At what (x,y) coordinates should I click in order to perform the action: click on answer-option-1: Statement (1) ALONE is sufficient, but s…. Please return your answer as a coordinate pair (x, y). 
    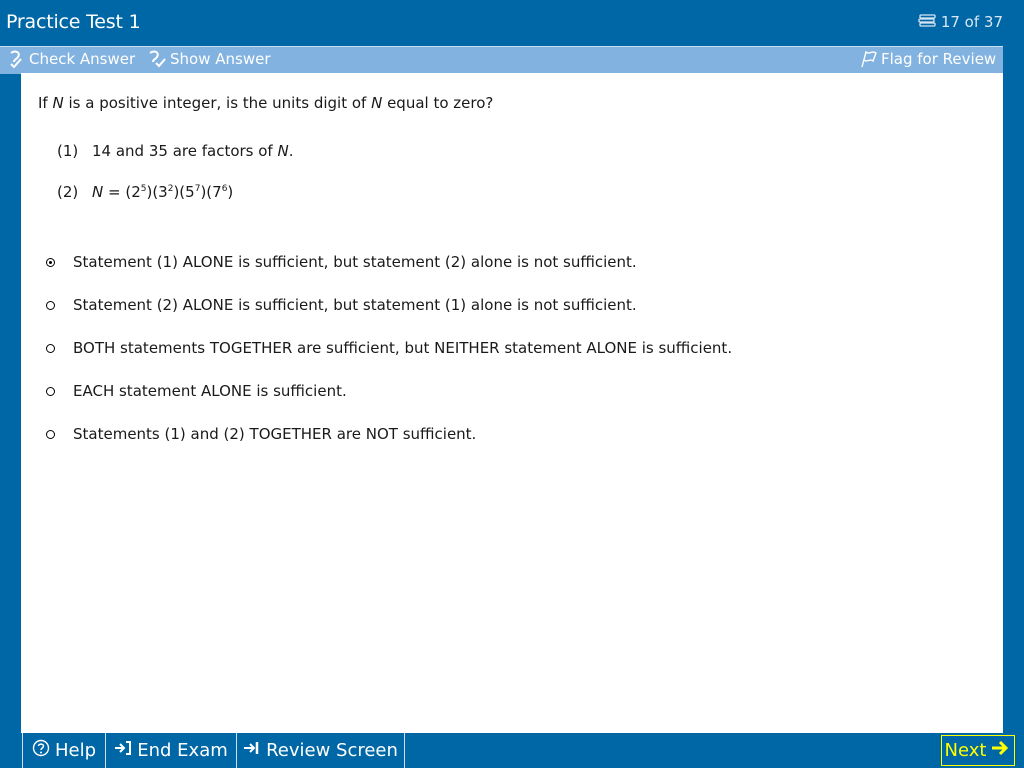
    Looking at the image, I should click on (341, 262).